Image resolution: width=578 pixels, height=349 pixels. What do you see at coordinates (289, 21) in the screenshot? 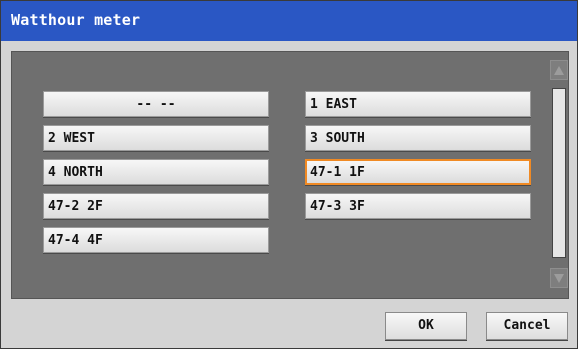
I see `title-bar: Watthour meter` at bounding box center [289, 21].